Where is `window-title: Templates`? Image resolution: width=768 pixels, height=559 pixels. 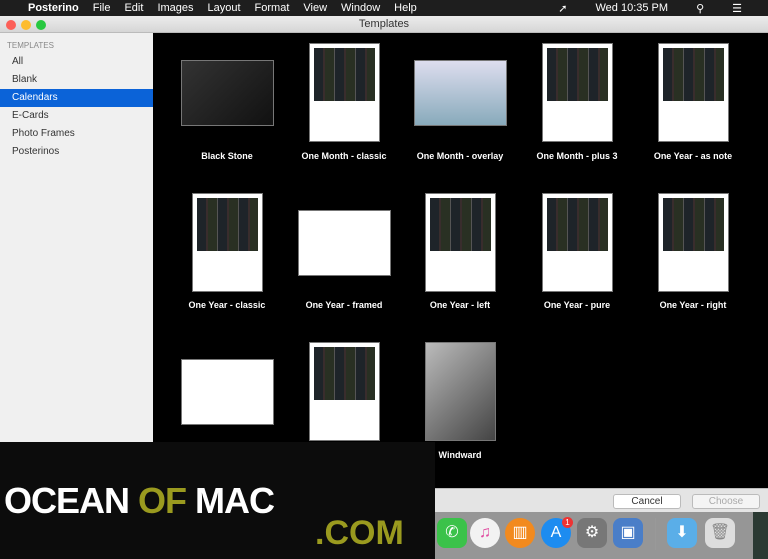 window-title: Templates is located at coordinates (384, 24).